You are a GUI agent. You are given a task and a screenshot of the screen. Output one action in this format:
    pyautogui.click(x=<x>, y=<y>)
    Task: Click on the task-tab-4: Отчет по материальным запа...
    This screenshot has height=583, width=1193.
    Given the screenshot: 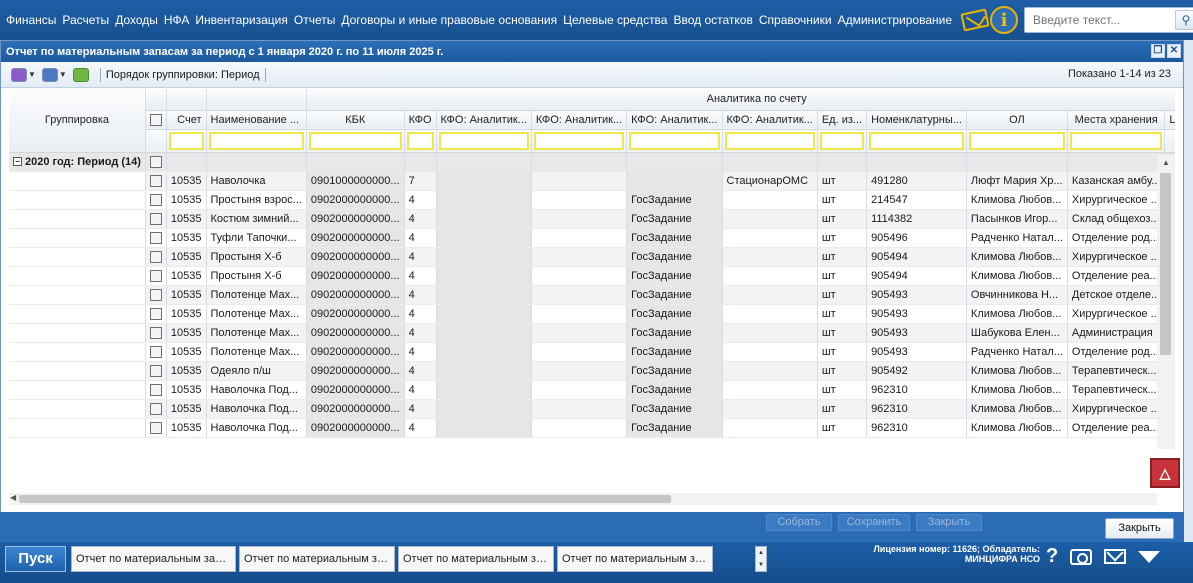 What is the action you would take?
    pyautogui.click(x=635, y=559)
    